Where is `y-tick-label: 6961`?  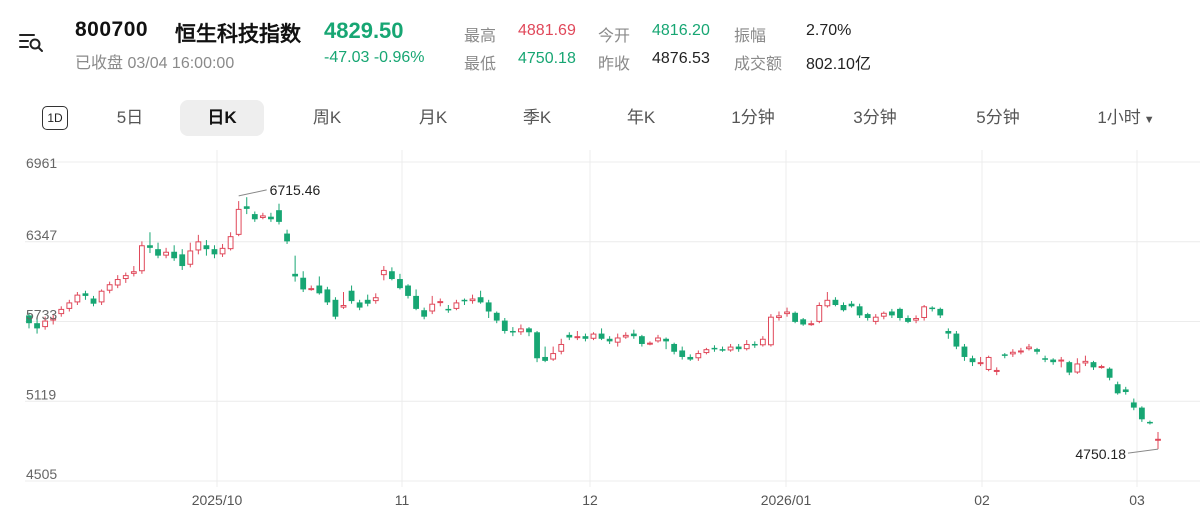
y-tick-label: 6961 is located at coordinates (41, 163).